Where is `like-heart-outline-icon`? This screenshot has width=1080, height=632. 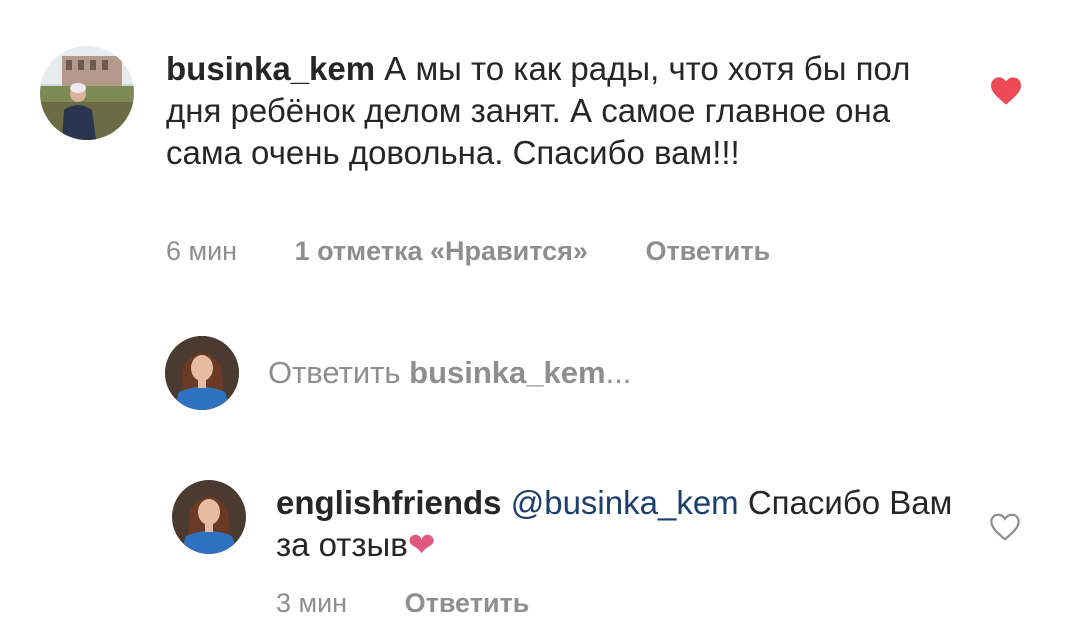
like-heart-outline-icon is located at coordinates (1005, 527).